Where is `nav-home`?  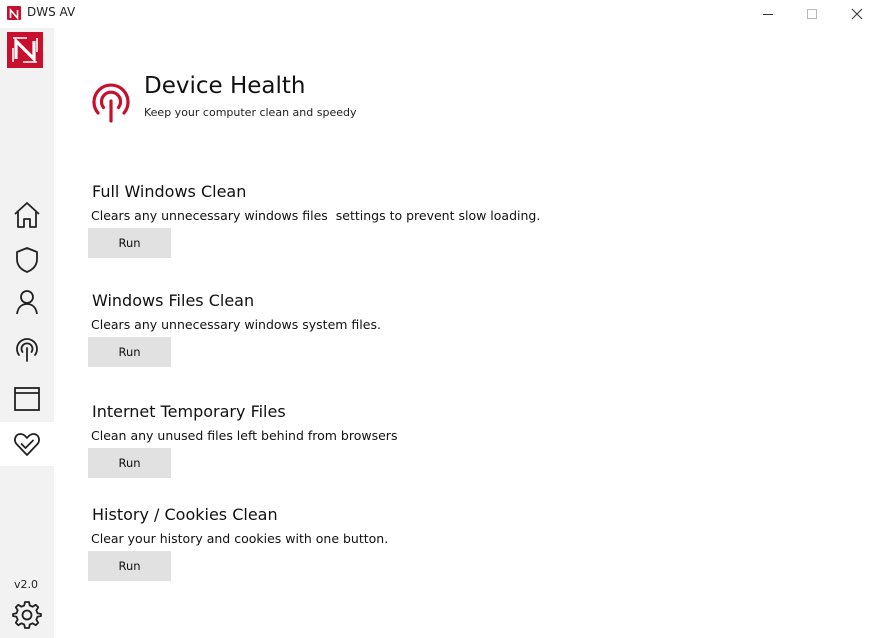 nav-home is located at coordinates (27, 215).